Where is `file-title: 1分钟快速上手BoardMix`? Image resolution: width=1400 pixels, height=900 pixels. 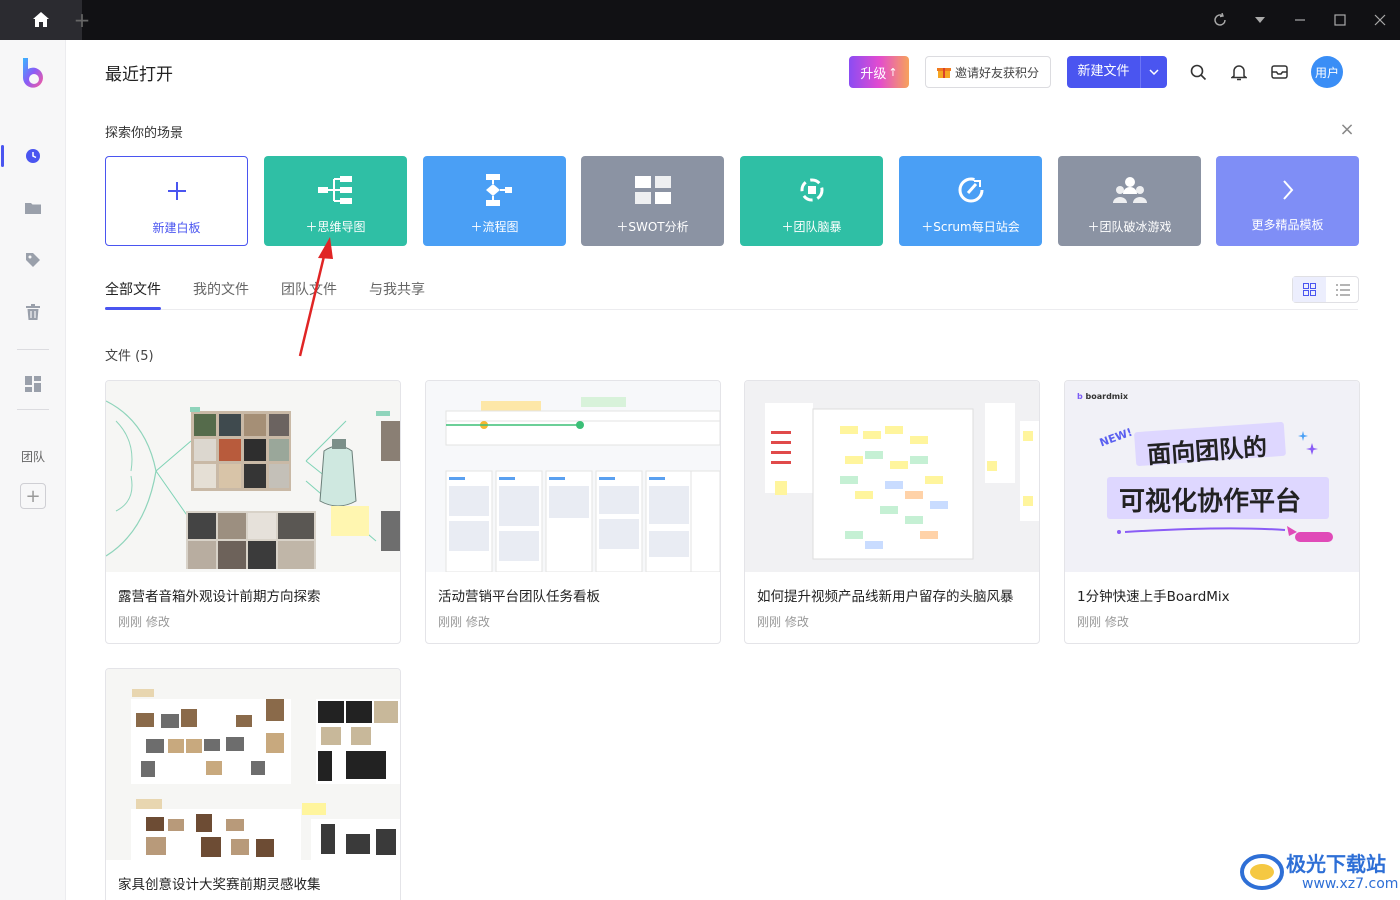
file-title: 1分钟快速上手BoardMix is located at coordinates (1153, 597).